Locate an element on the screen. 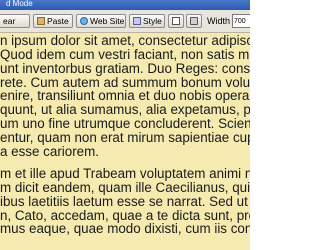 Image resolution: width=320 pixels, height=250 pixels. email-button is located at coordinates (176, 21).